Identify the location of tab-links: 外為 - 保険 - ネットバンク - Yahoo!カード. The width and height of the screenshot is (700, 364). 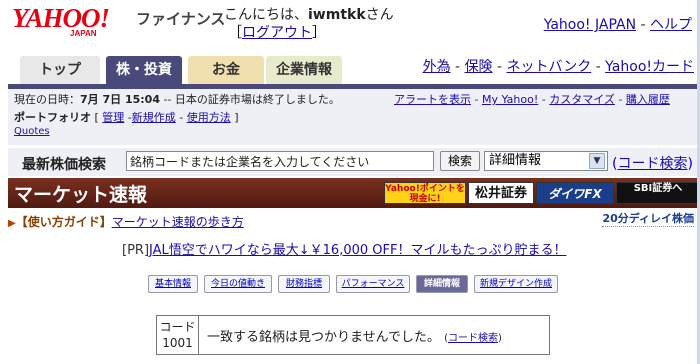
(558, 67).